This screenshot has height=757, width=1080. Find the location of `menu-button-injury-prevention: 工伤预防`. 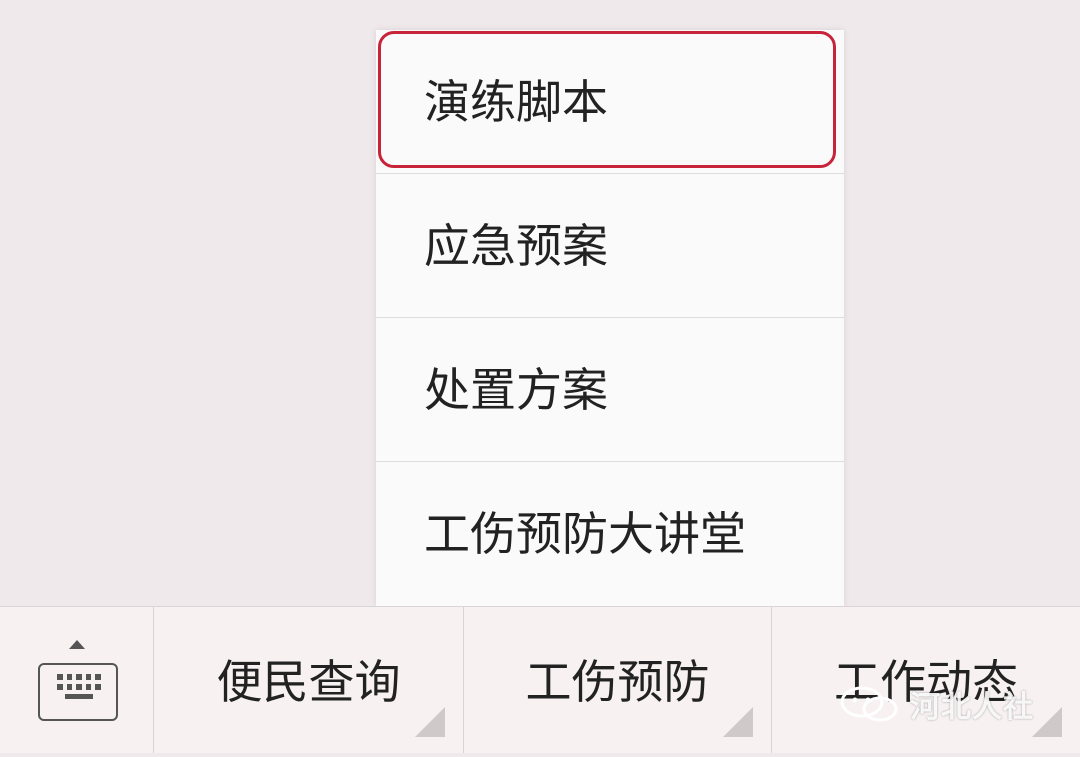

menu-button-injury-prevention: 工伤预防 is located at coordinates (618, 680).